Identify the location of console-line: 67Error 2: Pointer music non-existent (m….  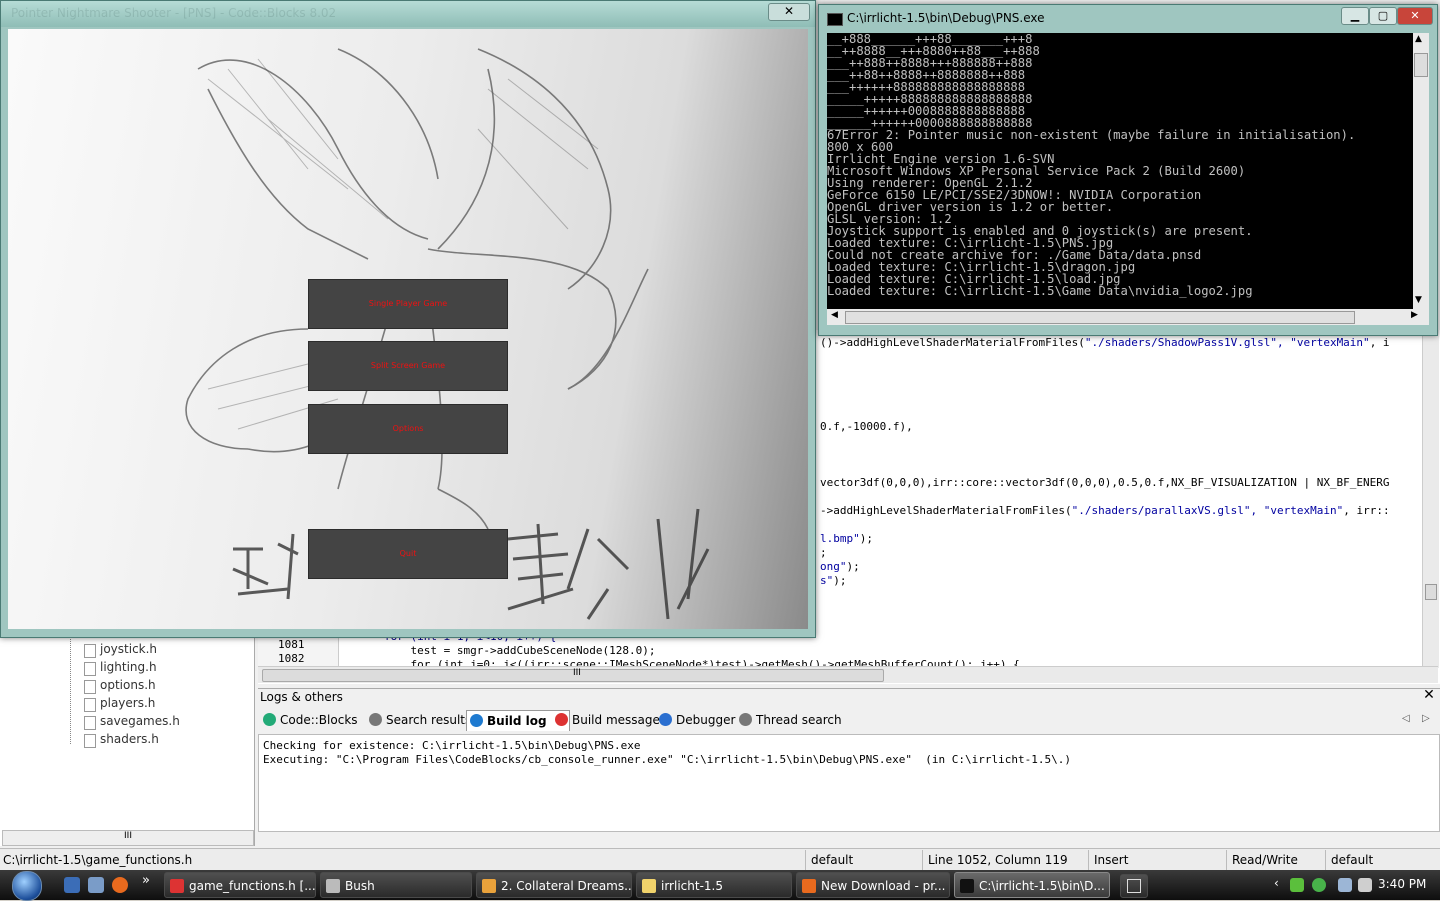
(1091, 135).